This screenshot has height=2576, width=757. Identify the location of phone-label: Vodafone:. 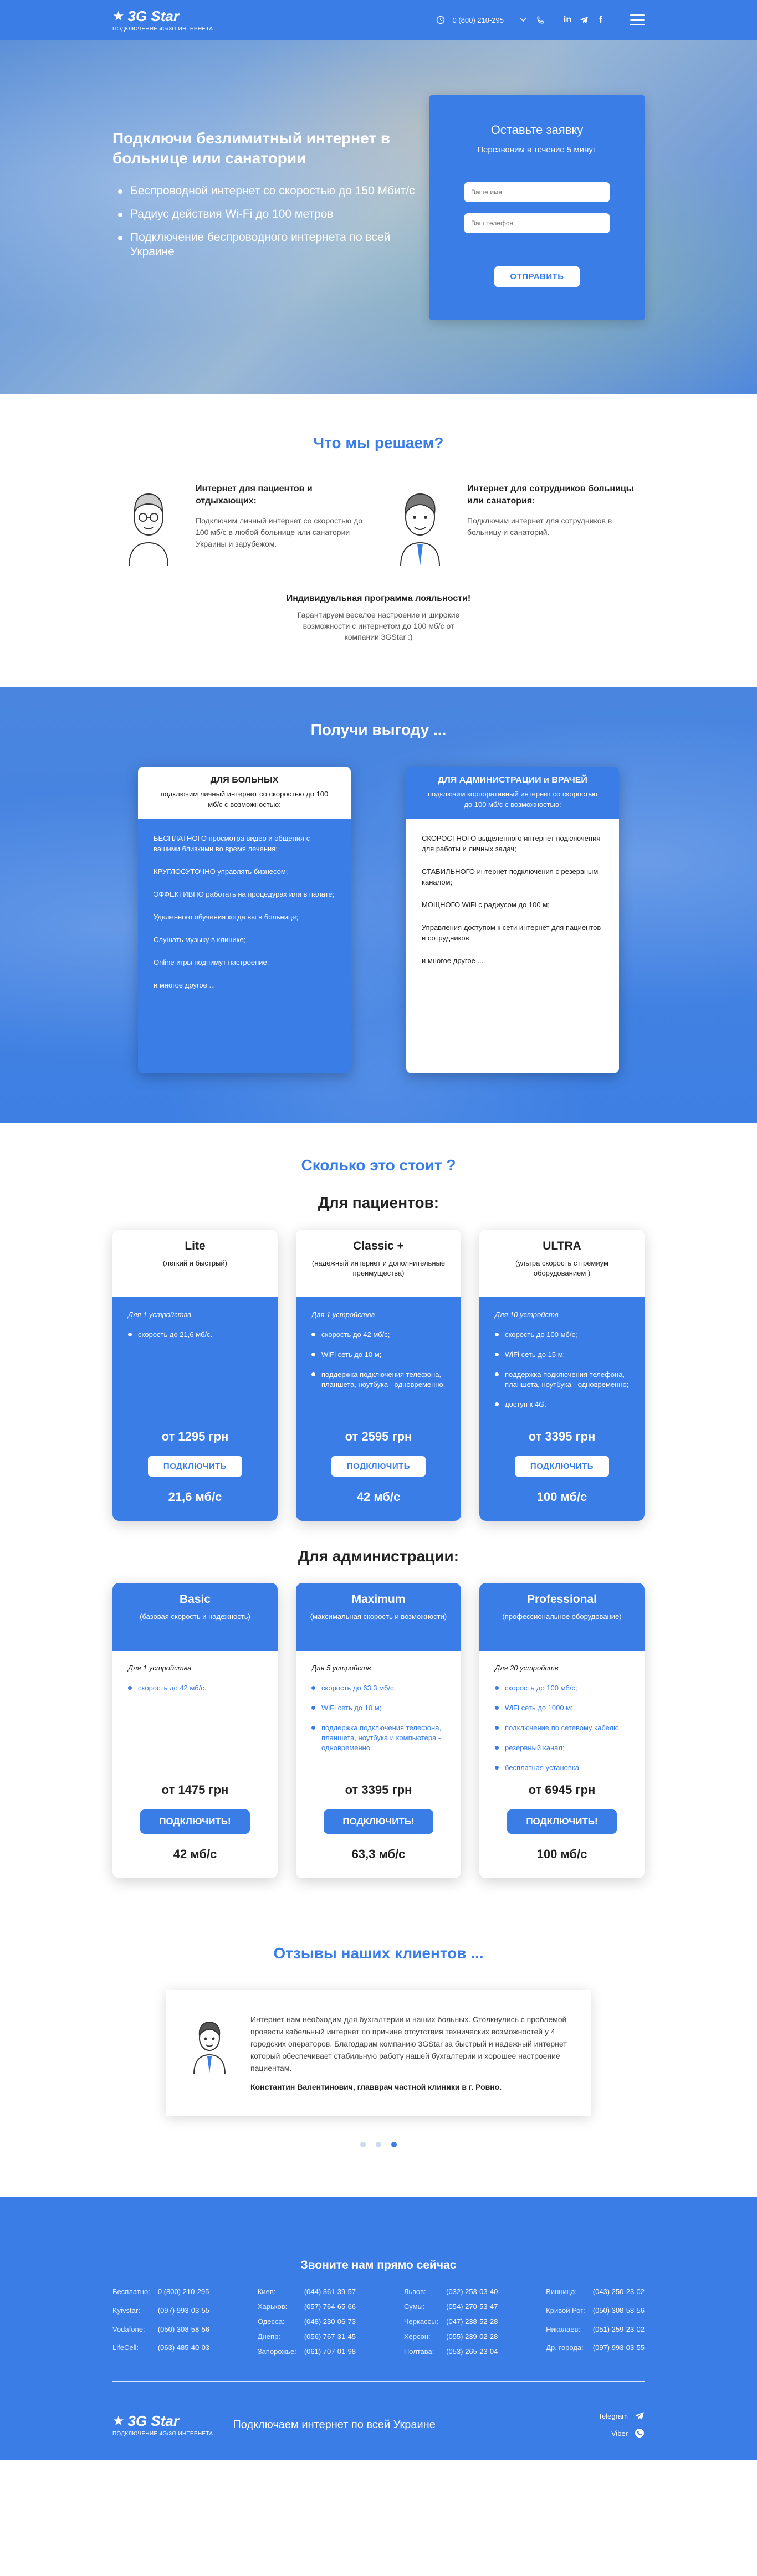
(128, 2329).